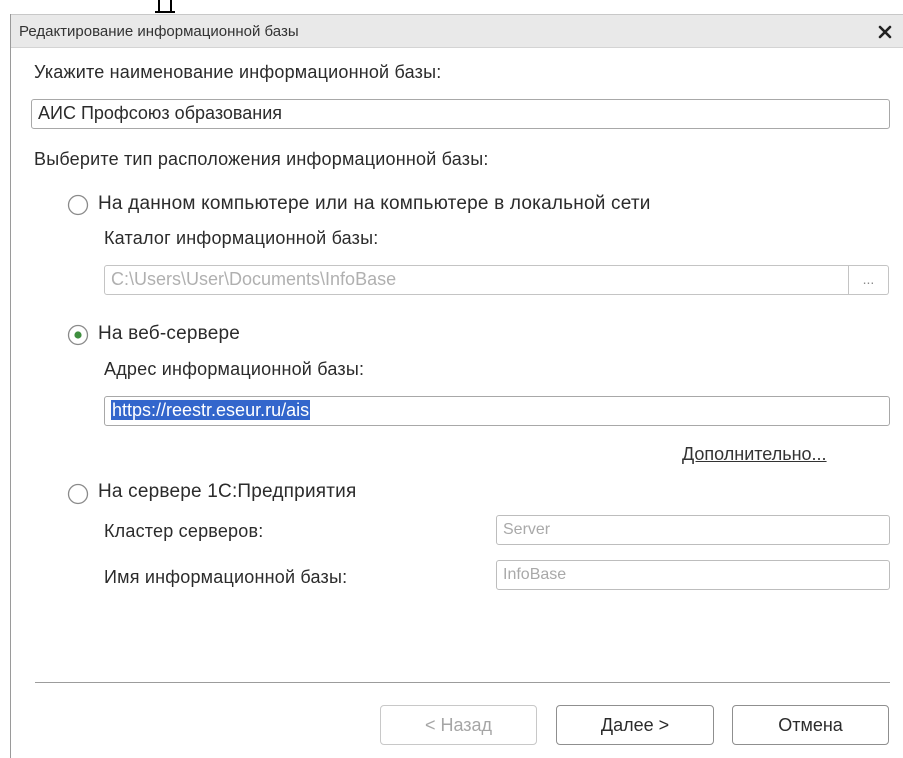 The width and height of the screenshot is (903, 758). I want to click on radio-checked-icon, so click(78, 335).